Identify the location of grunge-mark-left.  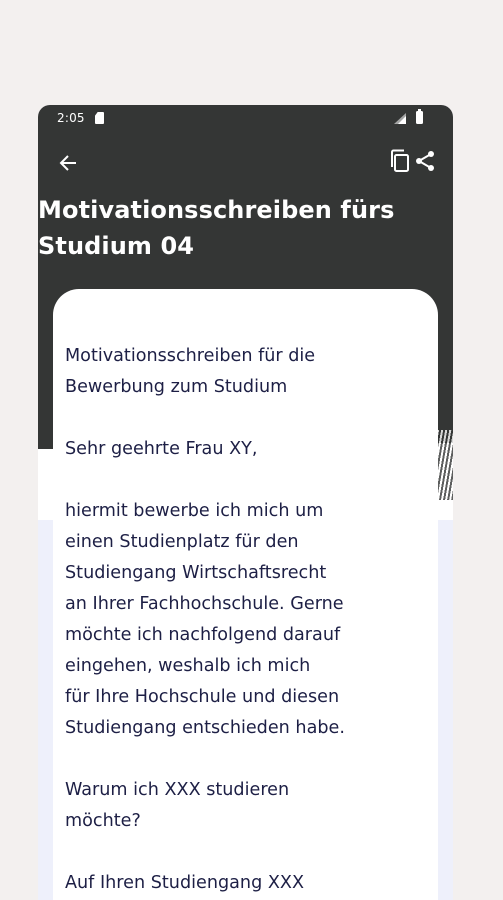
(46, 444).